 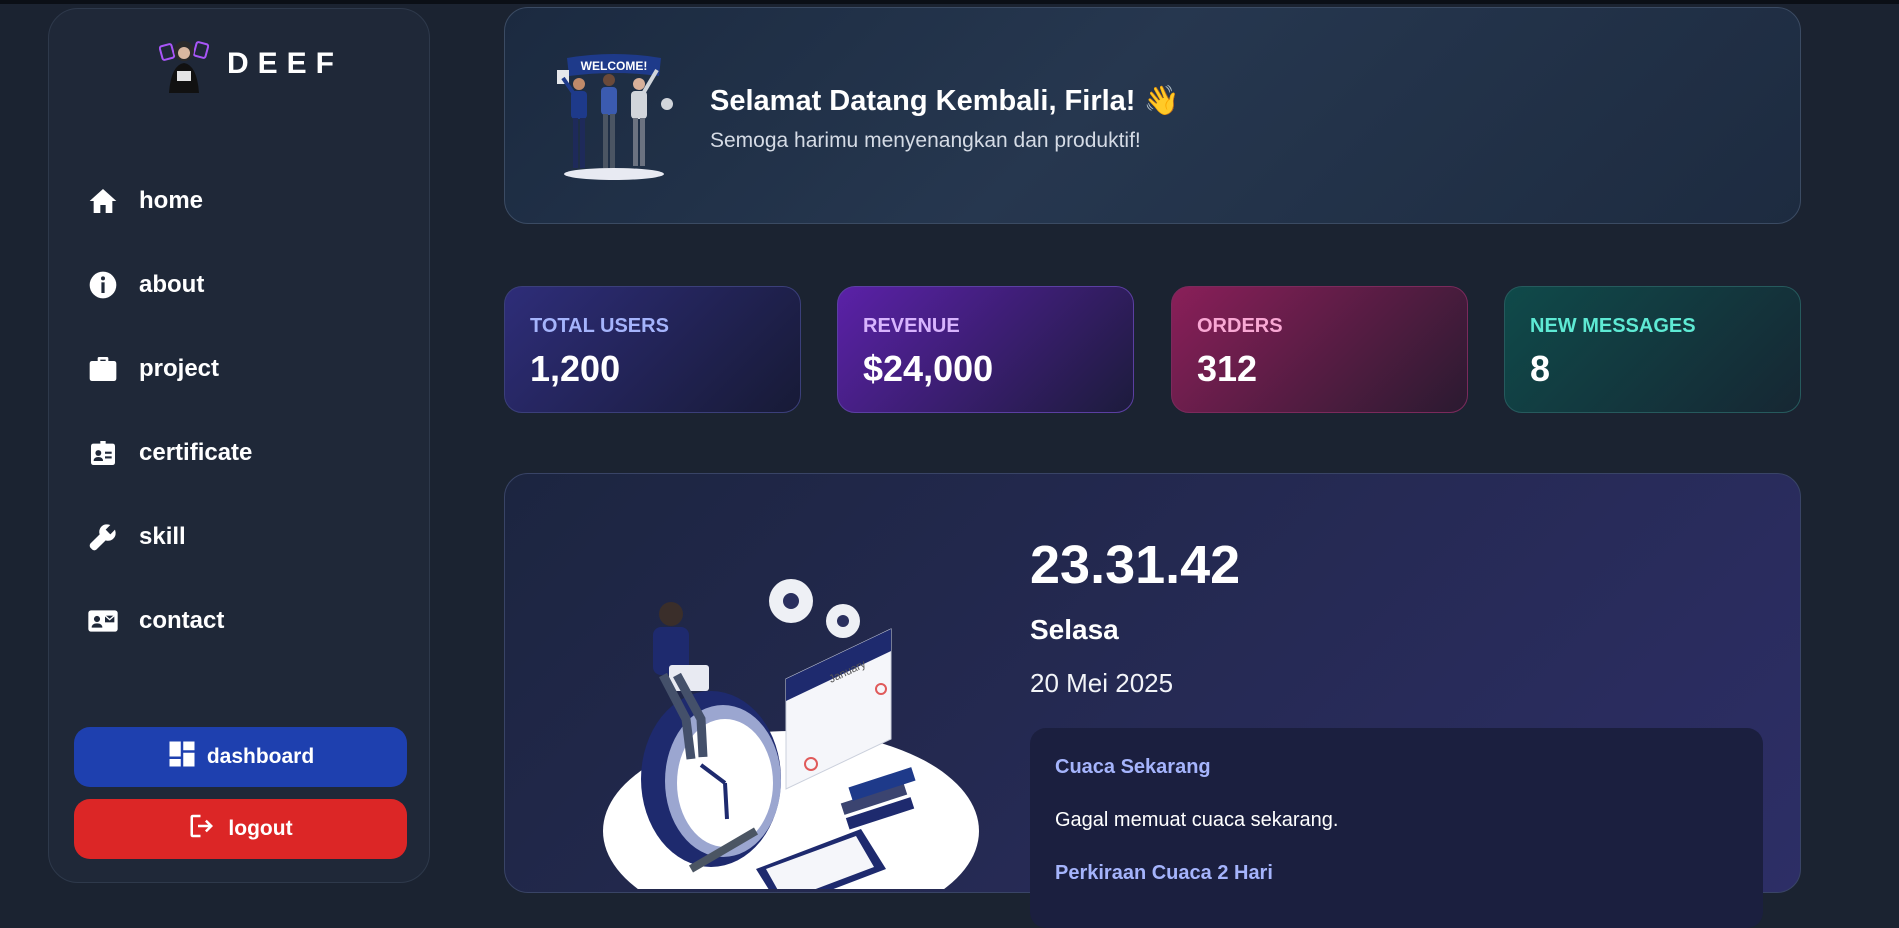 What do you see at coordinates (1240, 326) in the screenshot?
I see `stat-label: ORDERS` at bounding box center [1240, 326].